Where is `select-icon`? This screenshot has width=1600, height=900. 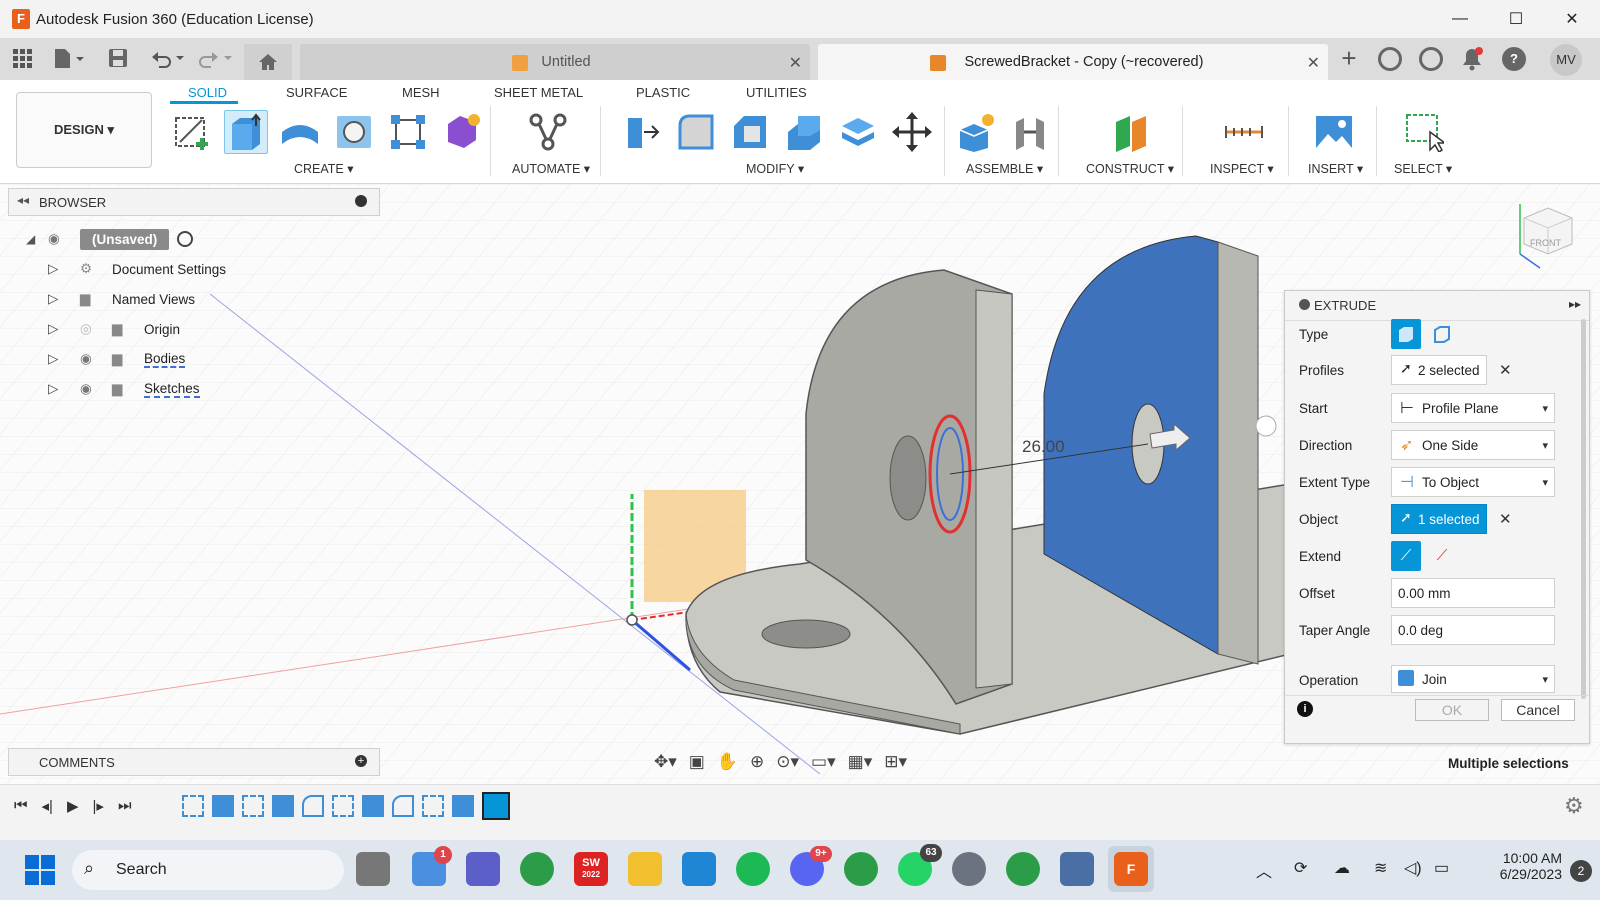 select-icon is located at coordinates (1424, 132).